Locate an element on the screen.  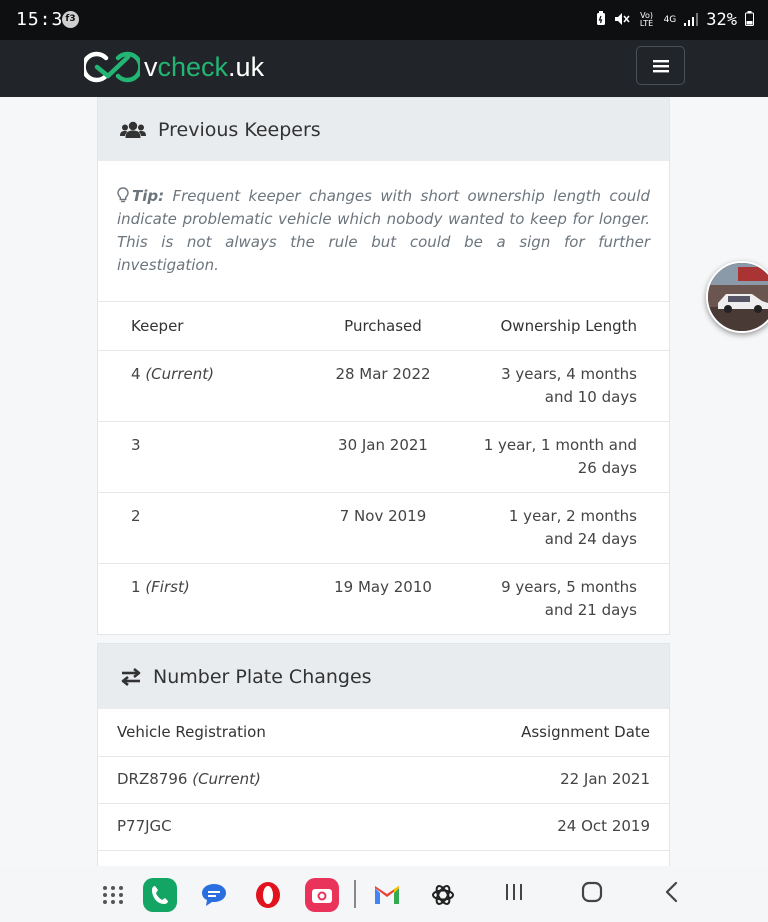
back-icon is located at coordinates (671, 892).